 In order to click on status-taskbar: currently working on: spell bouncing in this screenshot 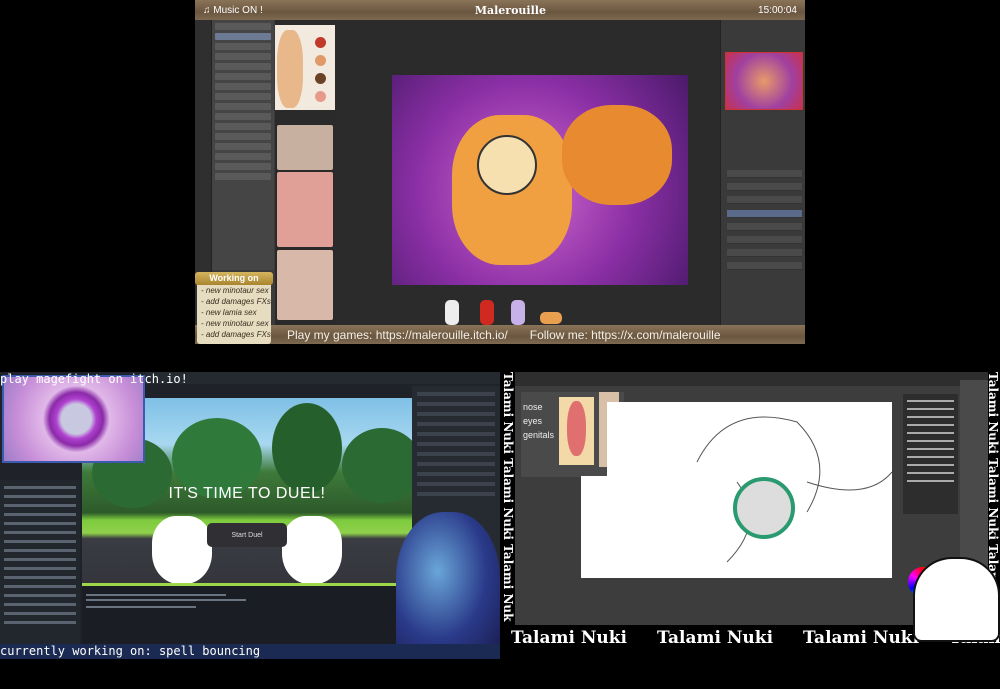, I will do `click(250, 651)`.